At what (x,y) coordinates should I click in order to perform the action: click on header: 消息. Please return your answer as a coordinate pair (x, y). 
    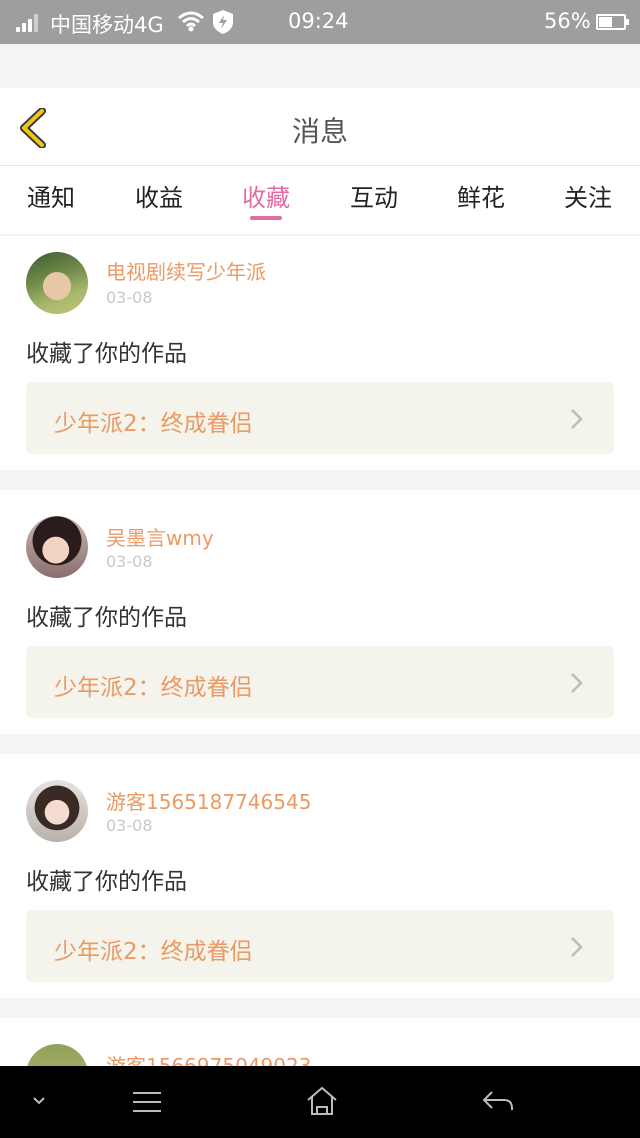
    Looking at the image, I should click on (320, 127).